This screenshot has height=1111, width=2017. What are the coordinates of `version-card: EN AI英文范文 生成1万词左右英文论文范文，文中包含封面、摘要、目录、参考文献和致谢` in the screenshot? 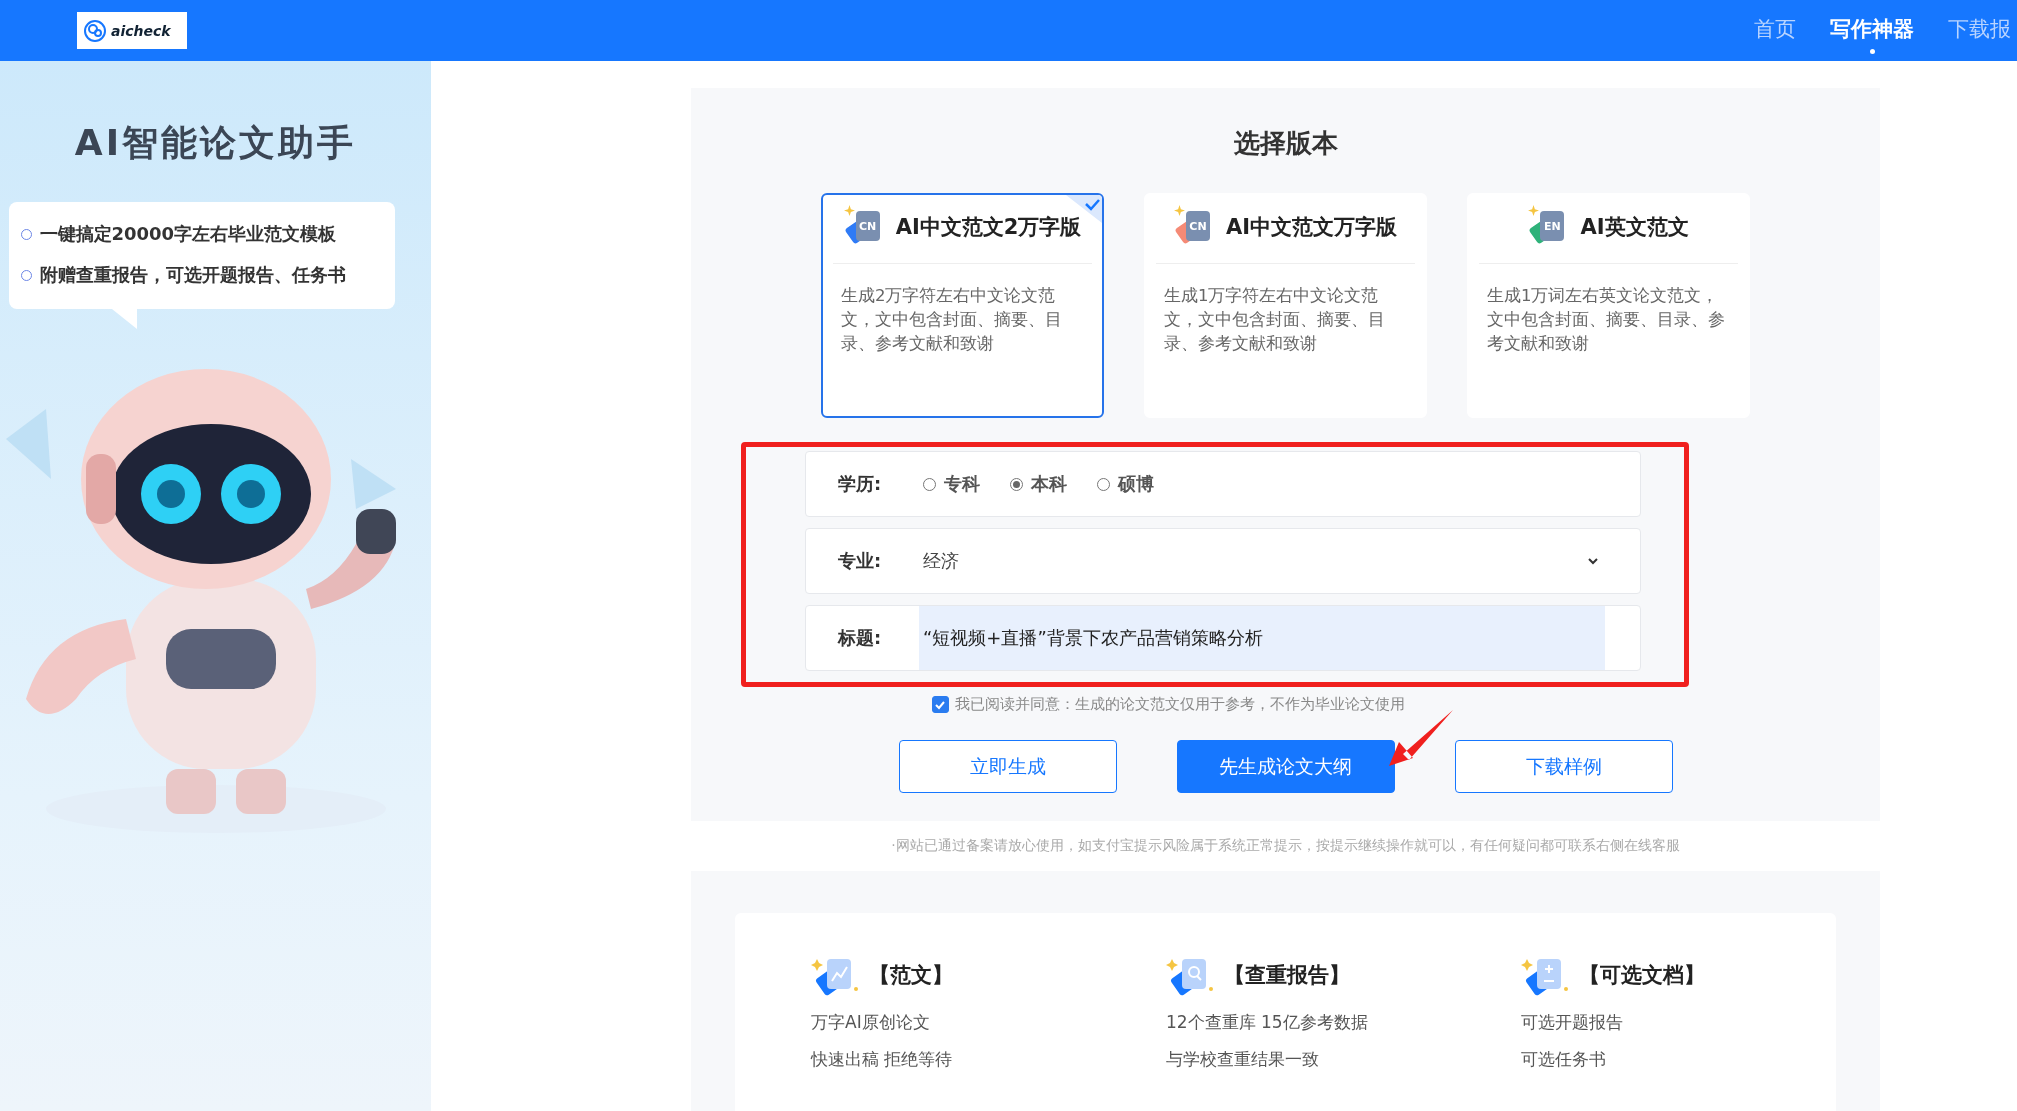 It's located at (1608, 305).